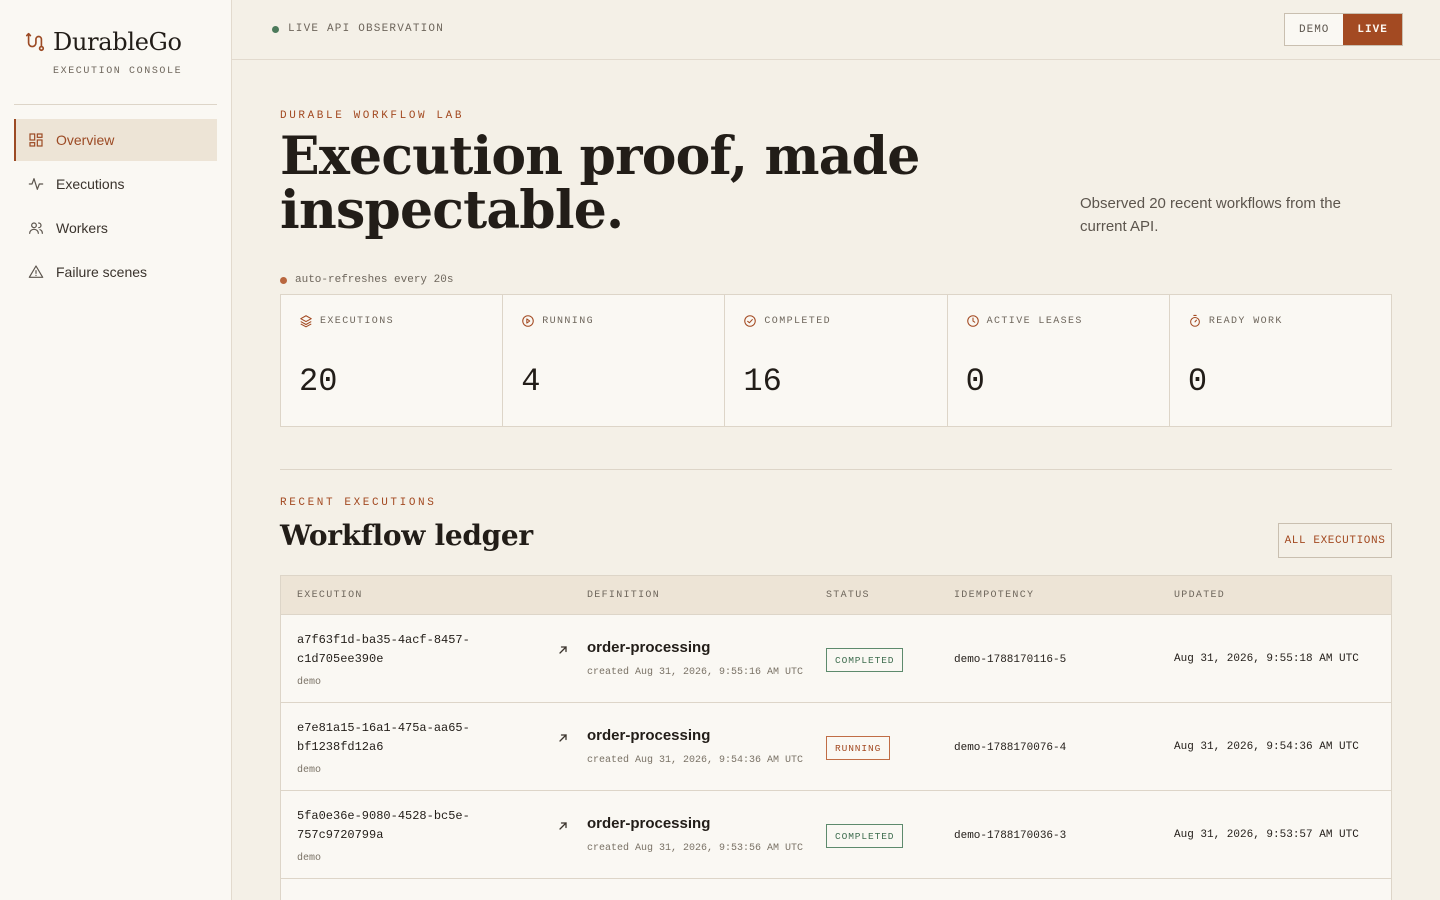 This screenshot has width=1440, height=900. Describe the element at coordinates (397, 826) in the screenshot. I see `execution-id: 5fa0e36e-9080-4528-bc5e- 757c9720799a` at that location.